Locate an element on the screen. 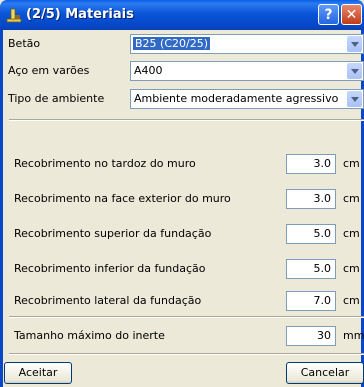 The width and height of the screenshot is (364, 387). ambiente-select: Ambiente moderadamente agressivo is located at coordinates (247, 99).